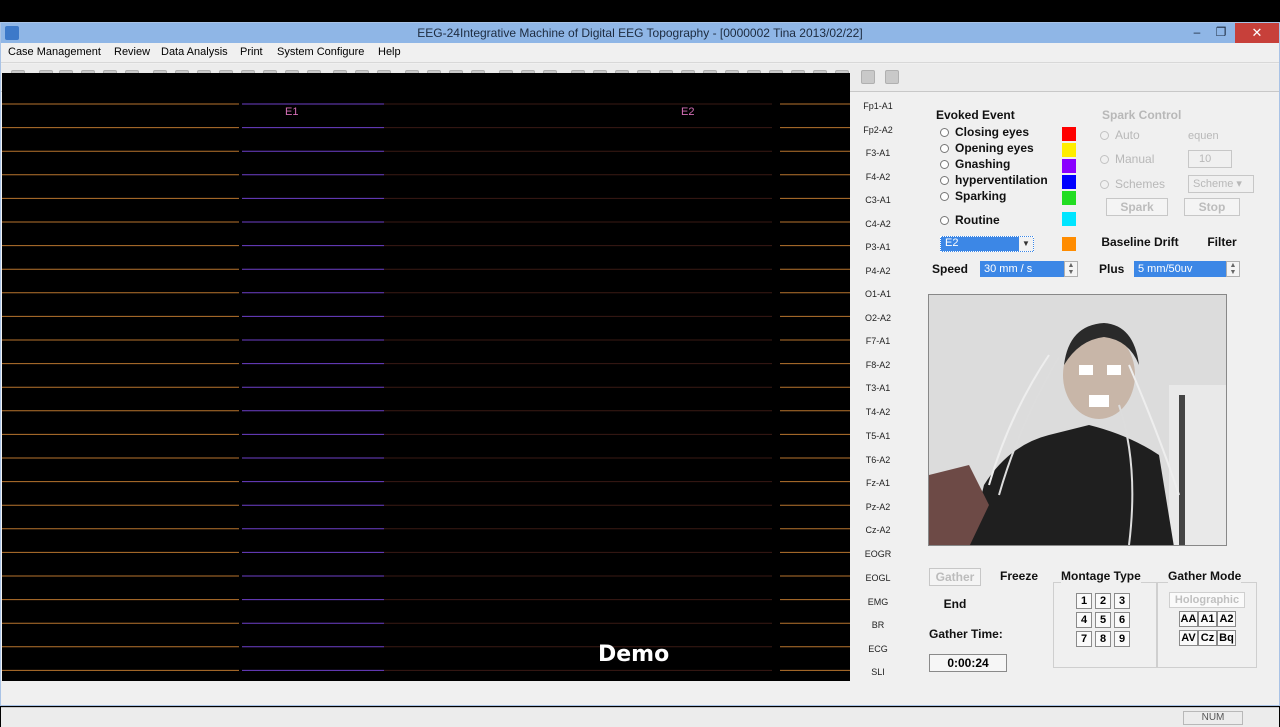  I want to click on plus-spinner: ▲ ▼, so click(1233, 269).